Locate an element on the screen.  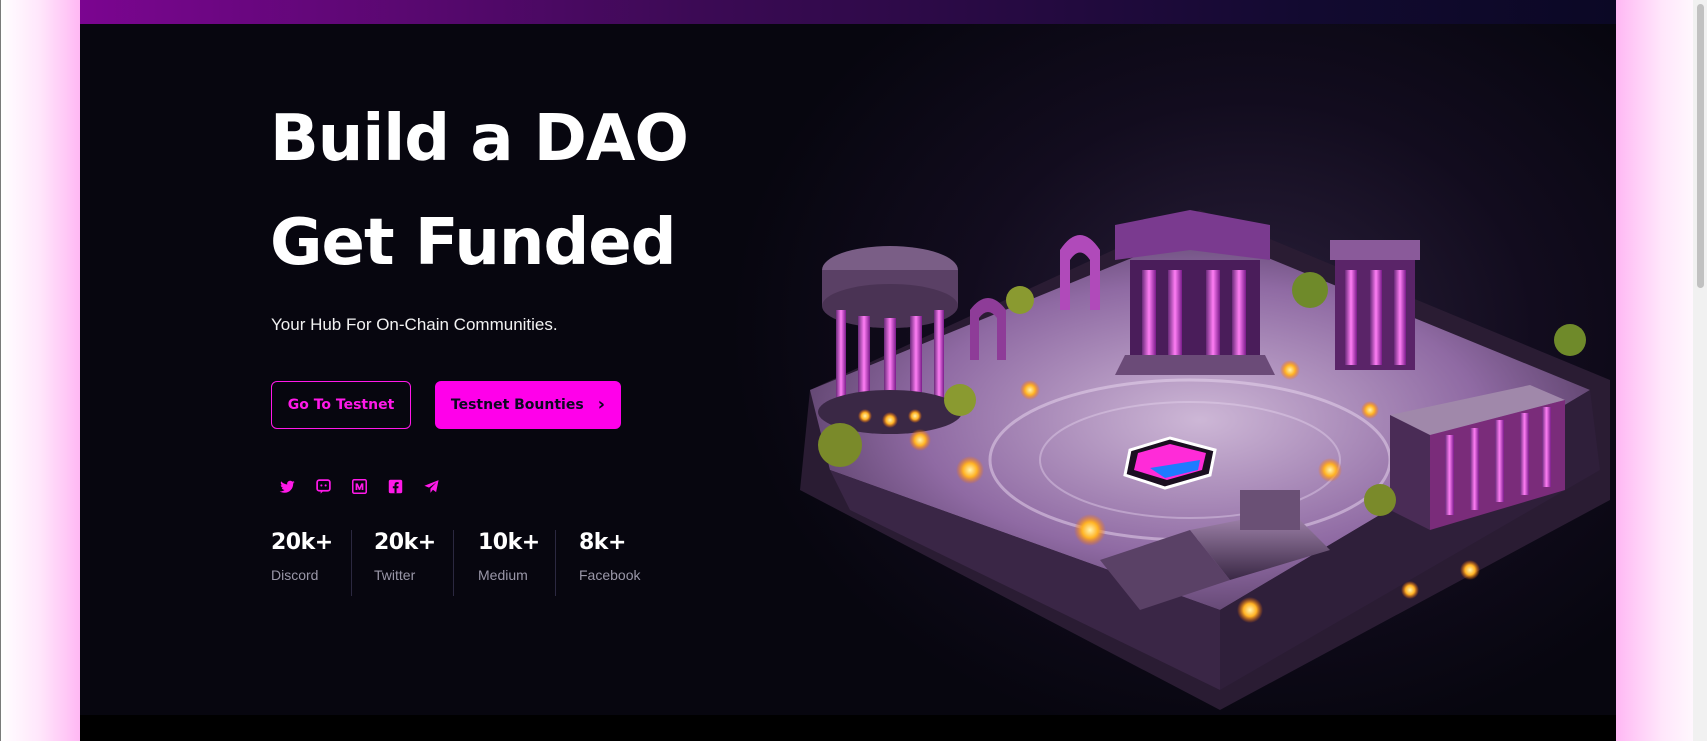
social-links is located at coordinates (359, 486).